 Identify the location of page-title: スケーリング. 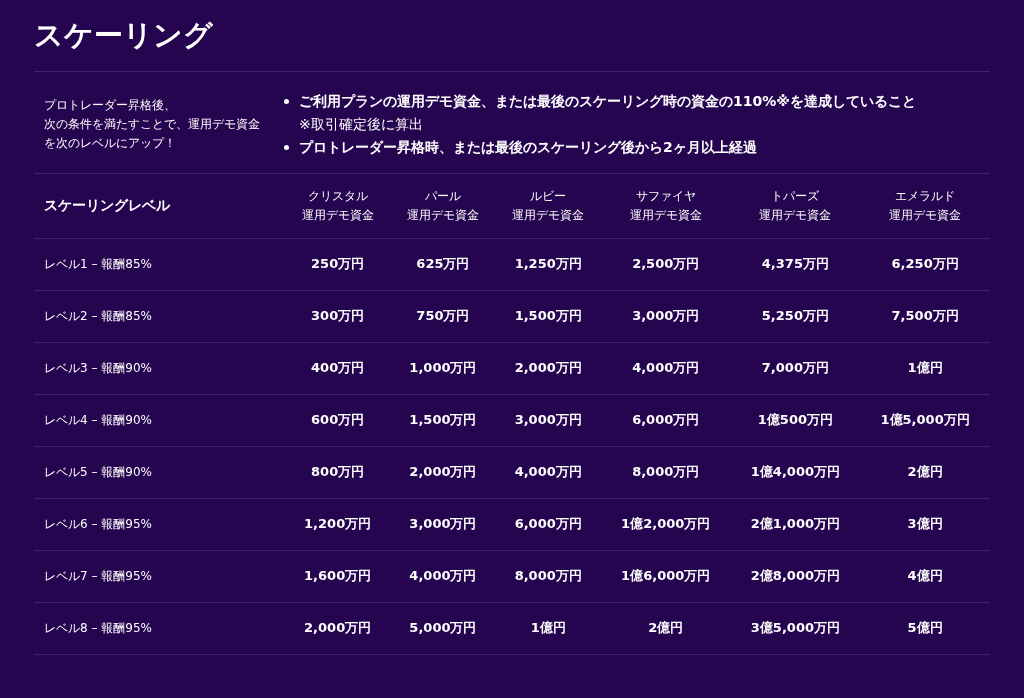
(512, 36).